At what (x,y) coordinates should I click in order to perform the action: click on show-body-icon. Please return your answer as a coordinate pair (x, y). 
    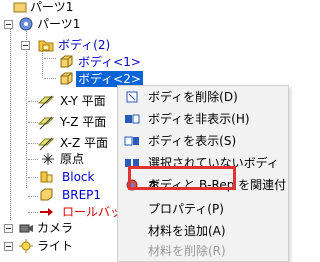
    Looking at the image, I should click on (132, 141).